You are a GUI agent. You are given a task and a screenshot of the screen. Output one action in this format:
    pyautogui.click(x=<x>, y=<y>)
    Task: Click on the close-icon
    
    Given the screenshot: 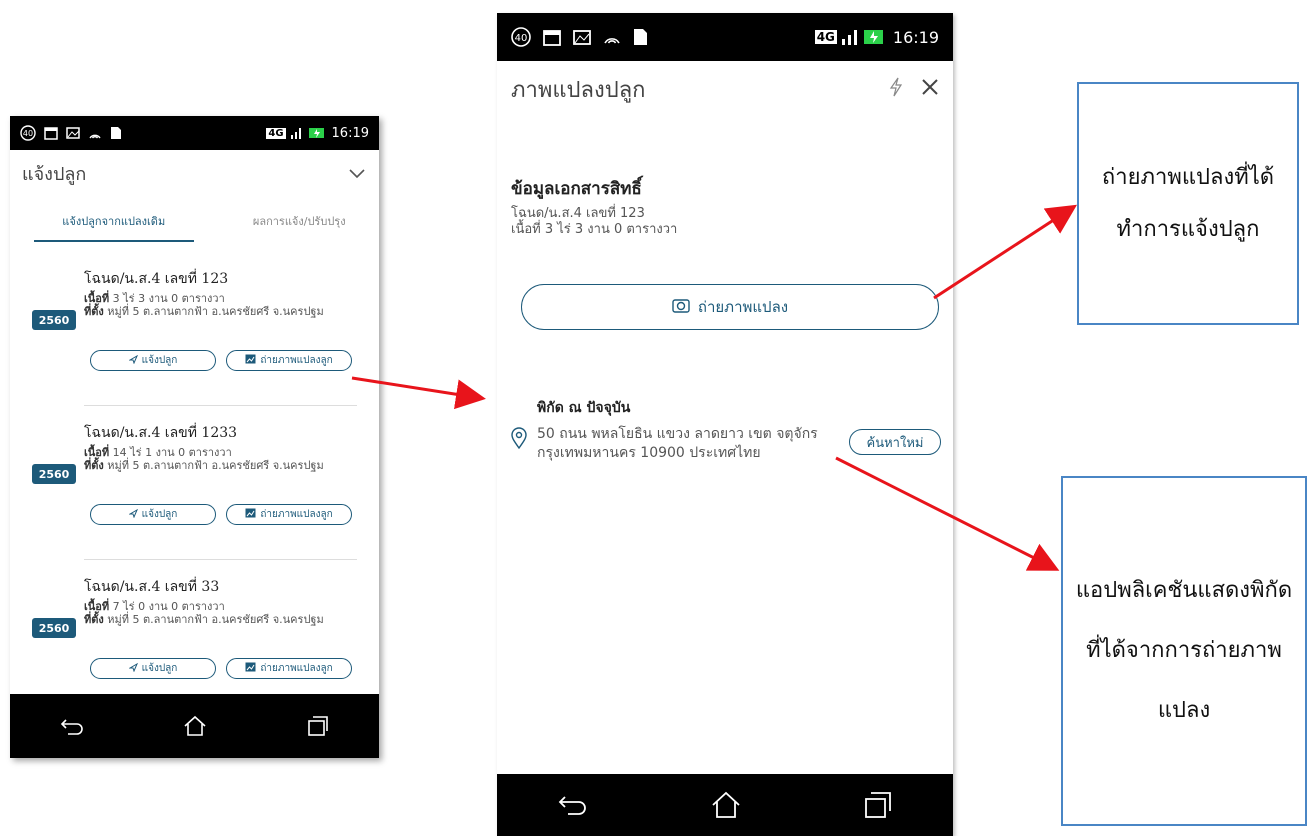 What is the action you would take?
    pyautogui.click(x=930, y=89)
    